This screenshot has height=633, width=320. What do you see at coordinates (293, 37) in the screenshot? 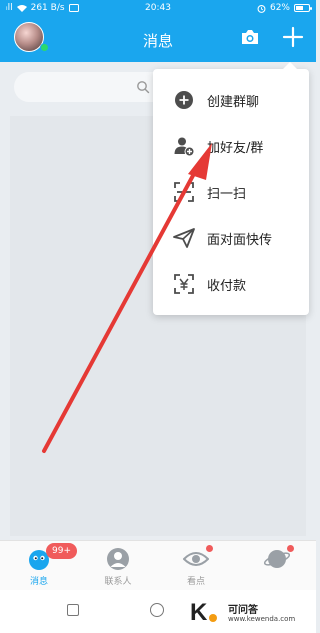
I see `plus-icon` at bounding box center [293, 37].